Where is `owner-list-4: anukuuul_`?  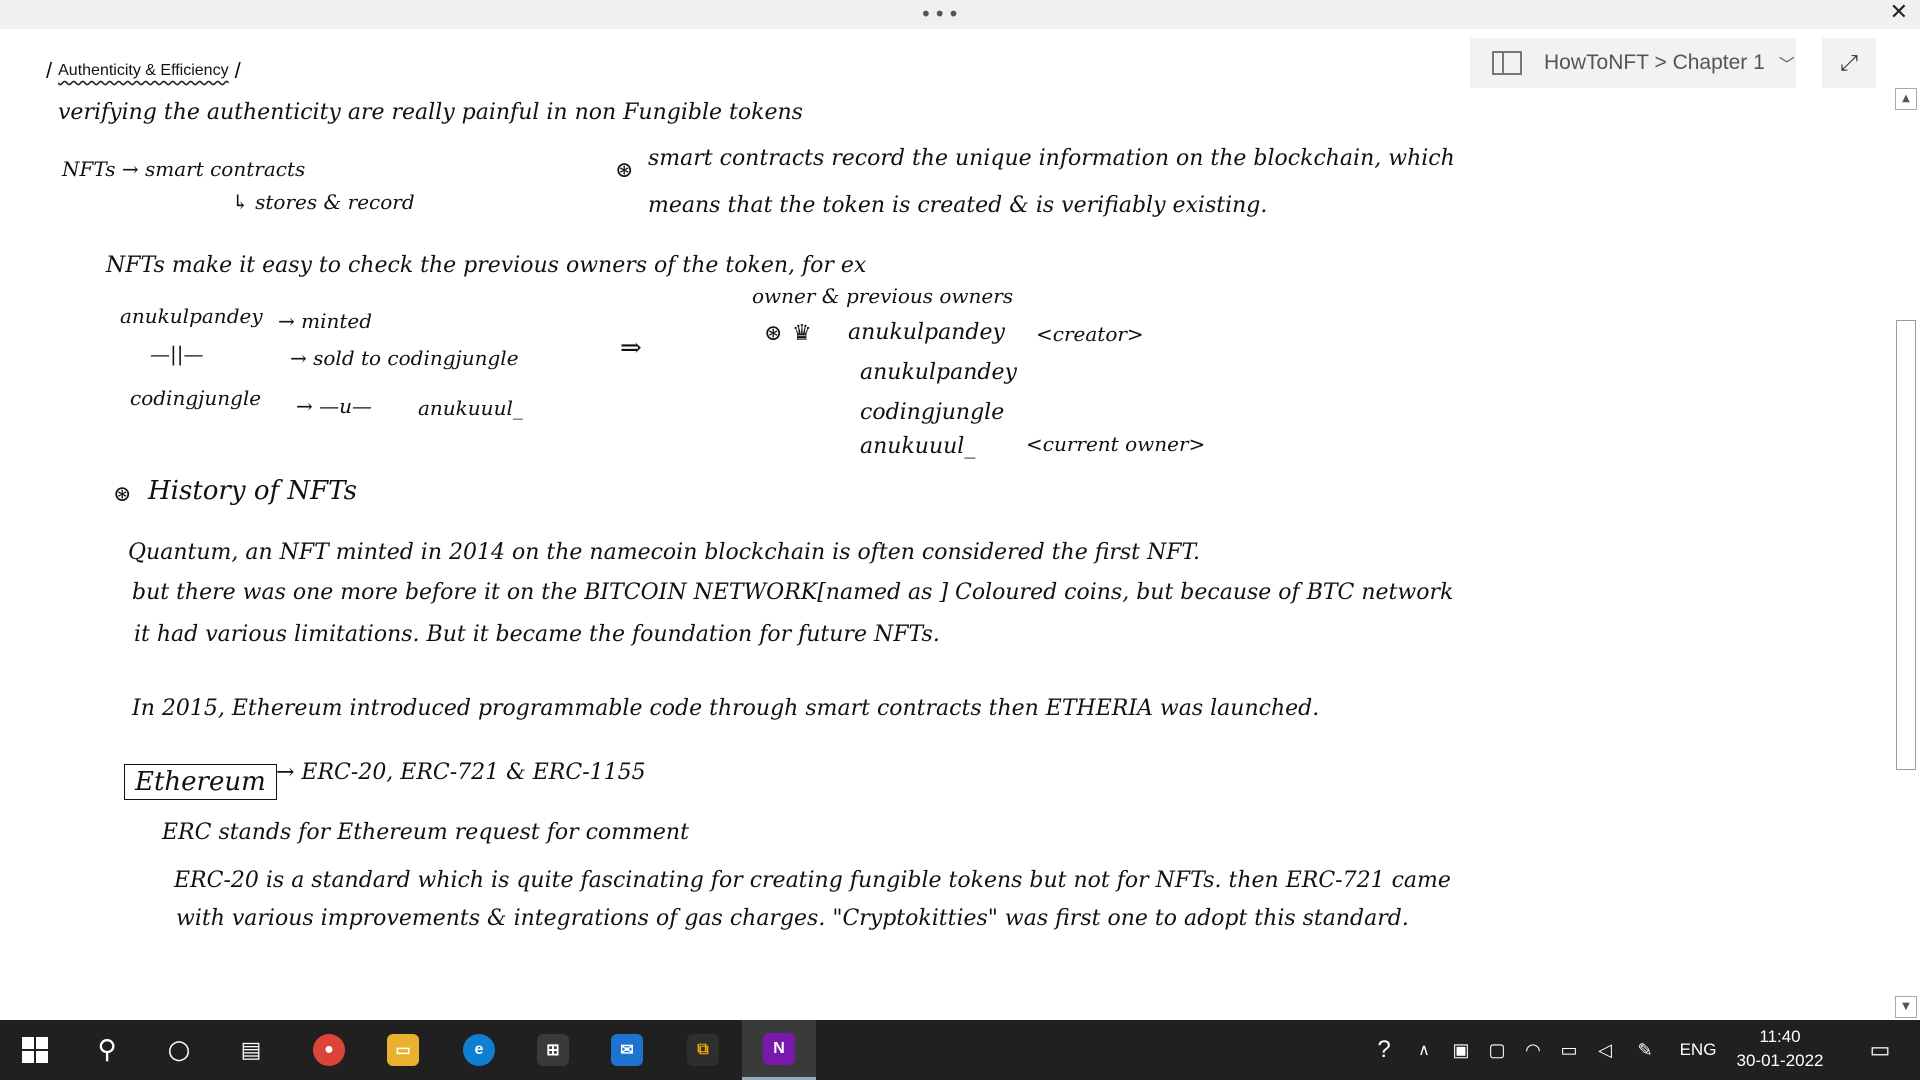
owner-list-4: anukuuul_ is located at coordinates (918, 446).